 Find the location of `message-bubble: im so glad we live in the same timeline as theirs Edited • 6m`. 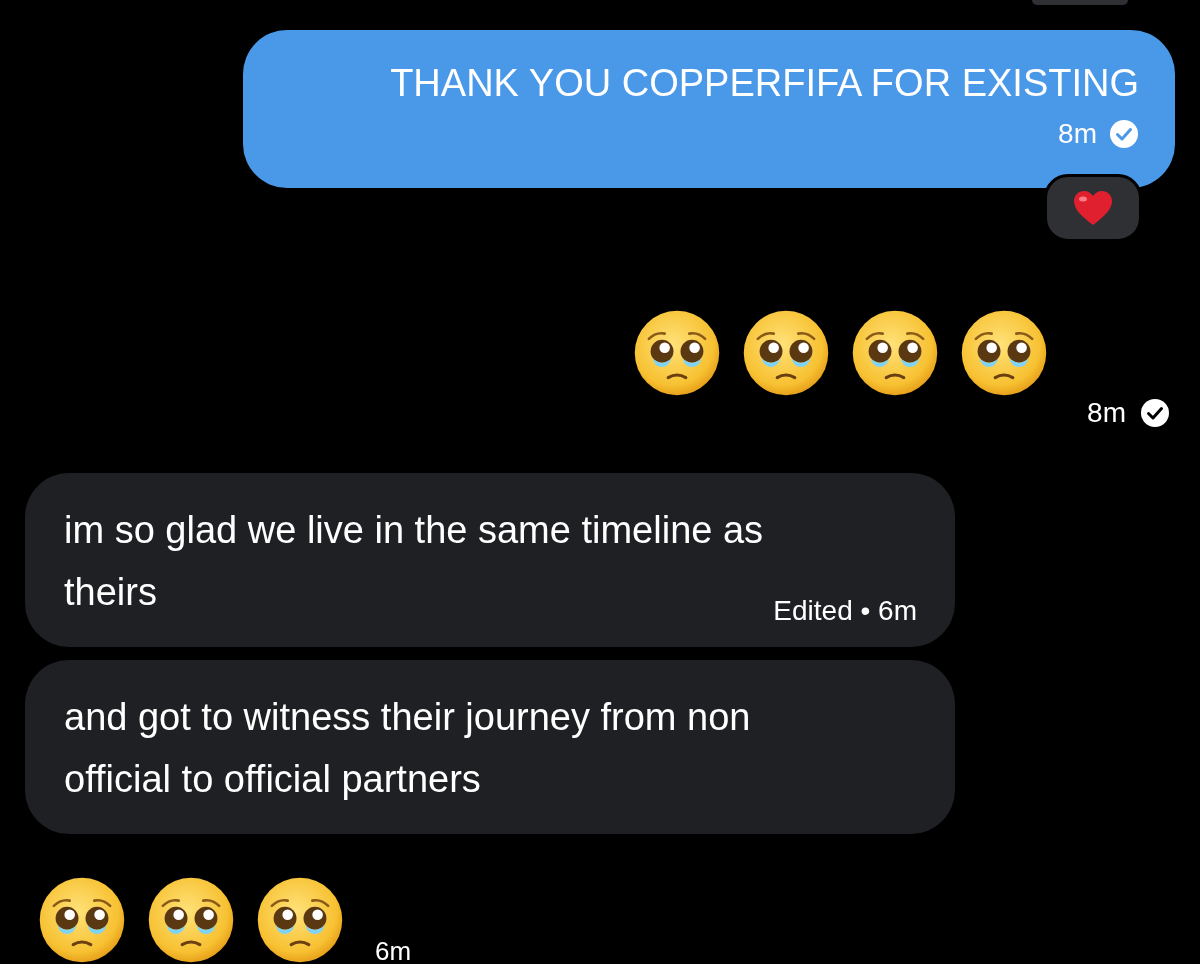

message-bubble: im so glad we live in the same timeline as theirs Edited • 6m is located at coordinates (490, 560).